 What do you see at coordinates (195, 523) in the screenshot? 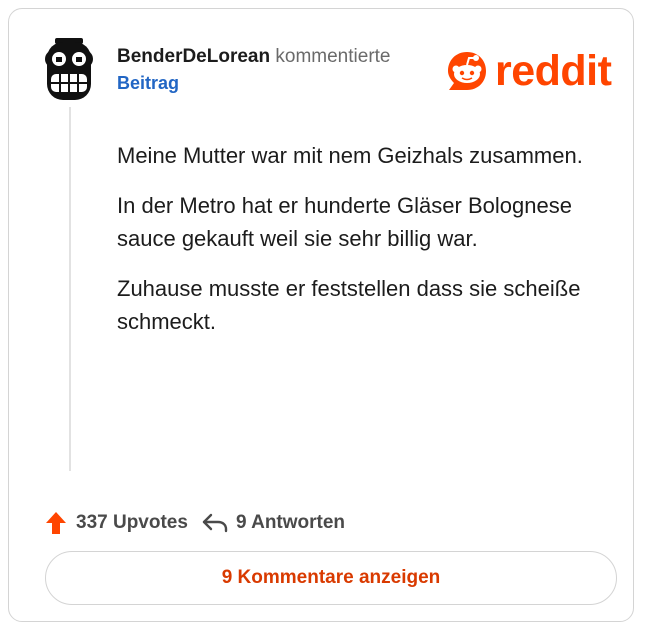
I see `comment-stats: 337 Upvotes 9 Antworten` at bounding box center [195, 523].